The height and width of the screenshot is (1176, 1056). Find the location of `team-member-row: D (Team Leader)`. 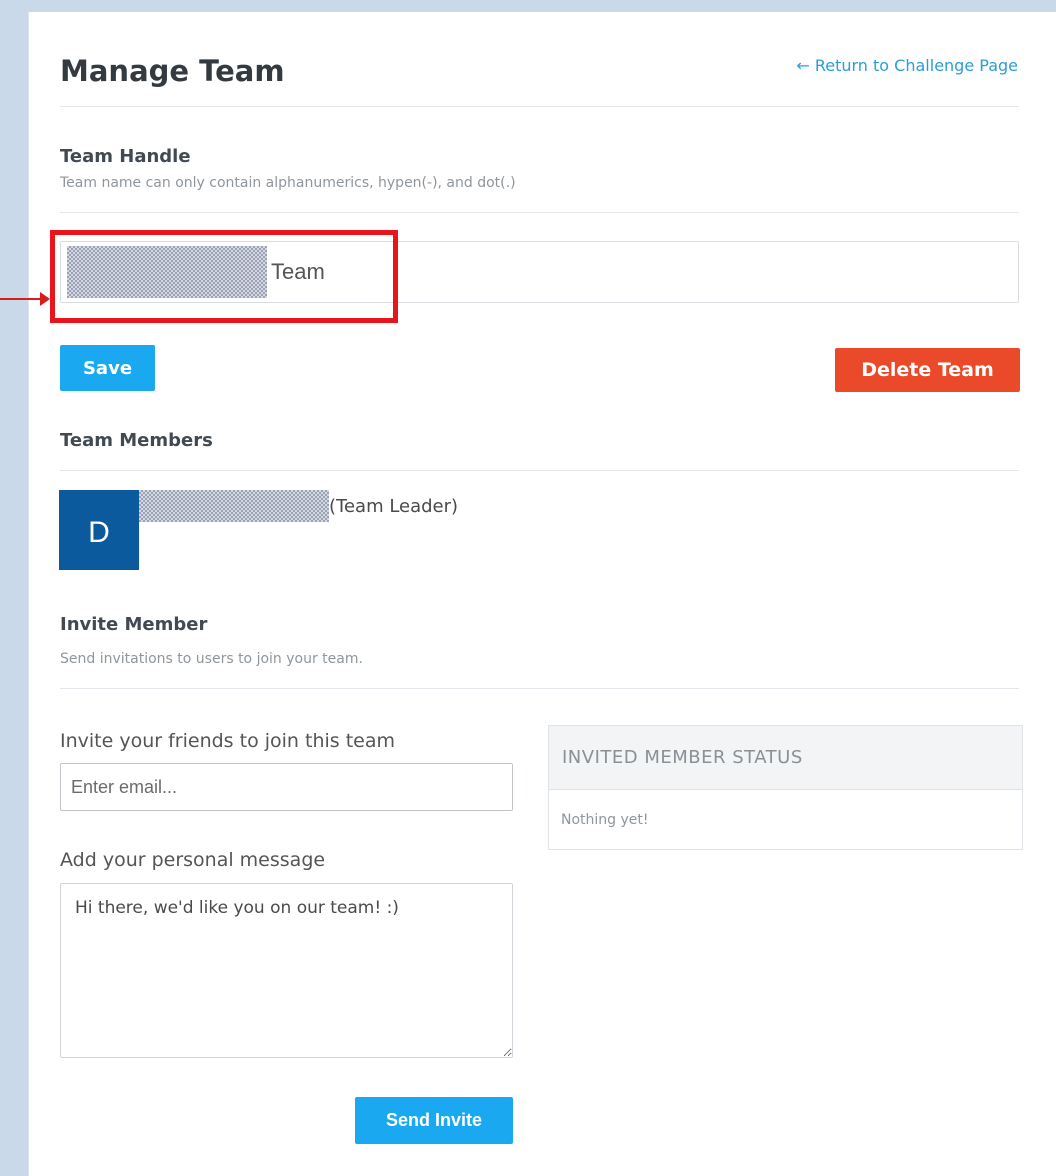

team-member-row: D (Team Leader) is located at coordinates (258, 530).